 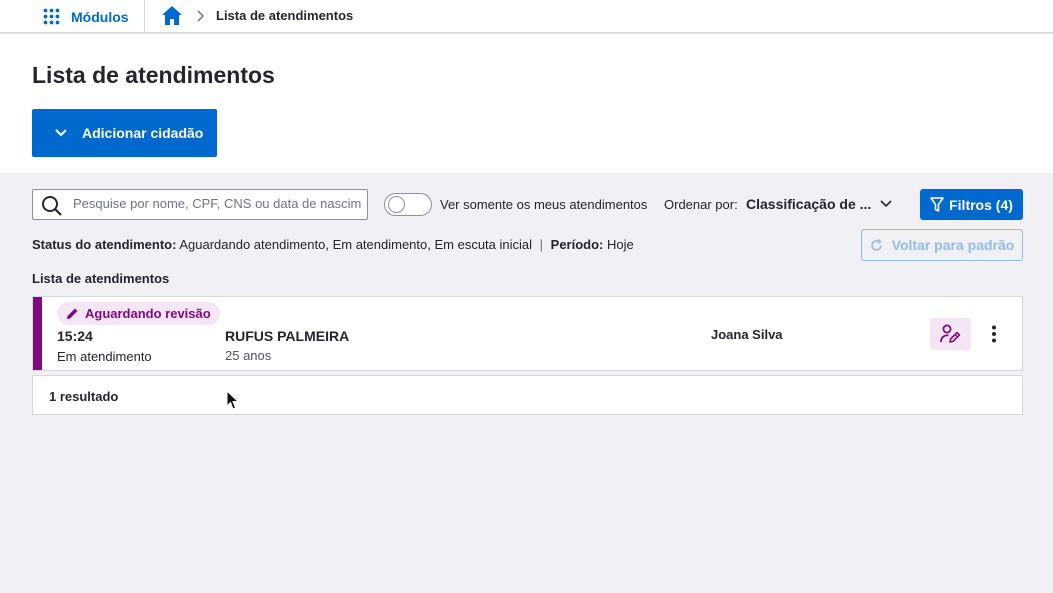 What do you see at coordinates (248, 355) in the screenshot?
I see `patient-age: 25 anos` at bounding box center [248, 355].